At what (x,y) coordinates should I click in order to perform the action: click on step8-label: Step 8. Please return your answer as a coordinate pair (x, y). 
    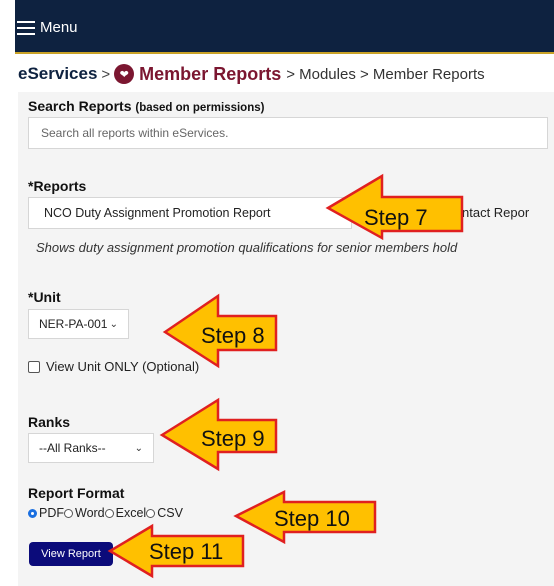
    Looking at the image, I should click on (233, 335).